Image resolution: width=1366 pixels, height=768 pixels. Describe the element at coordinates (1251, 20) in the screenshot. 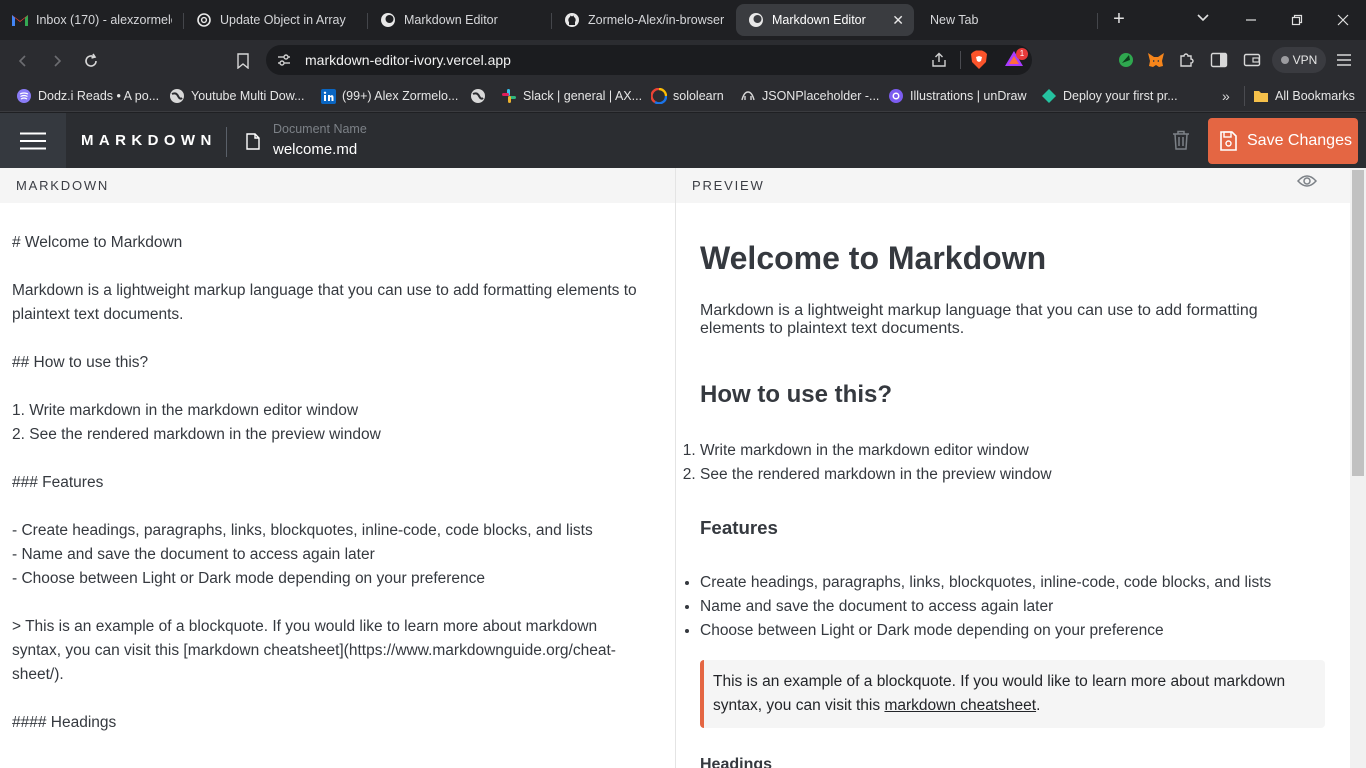

I see `minimize-icon` at that location.